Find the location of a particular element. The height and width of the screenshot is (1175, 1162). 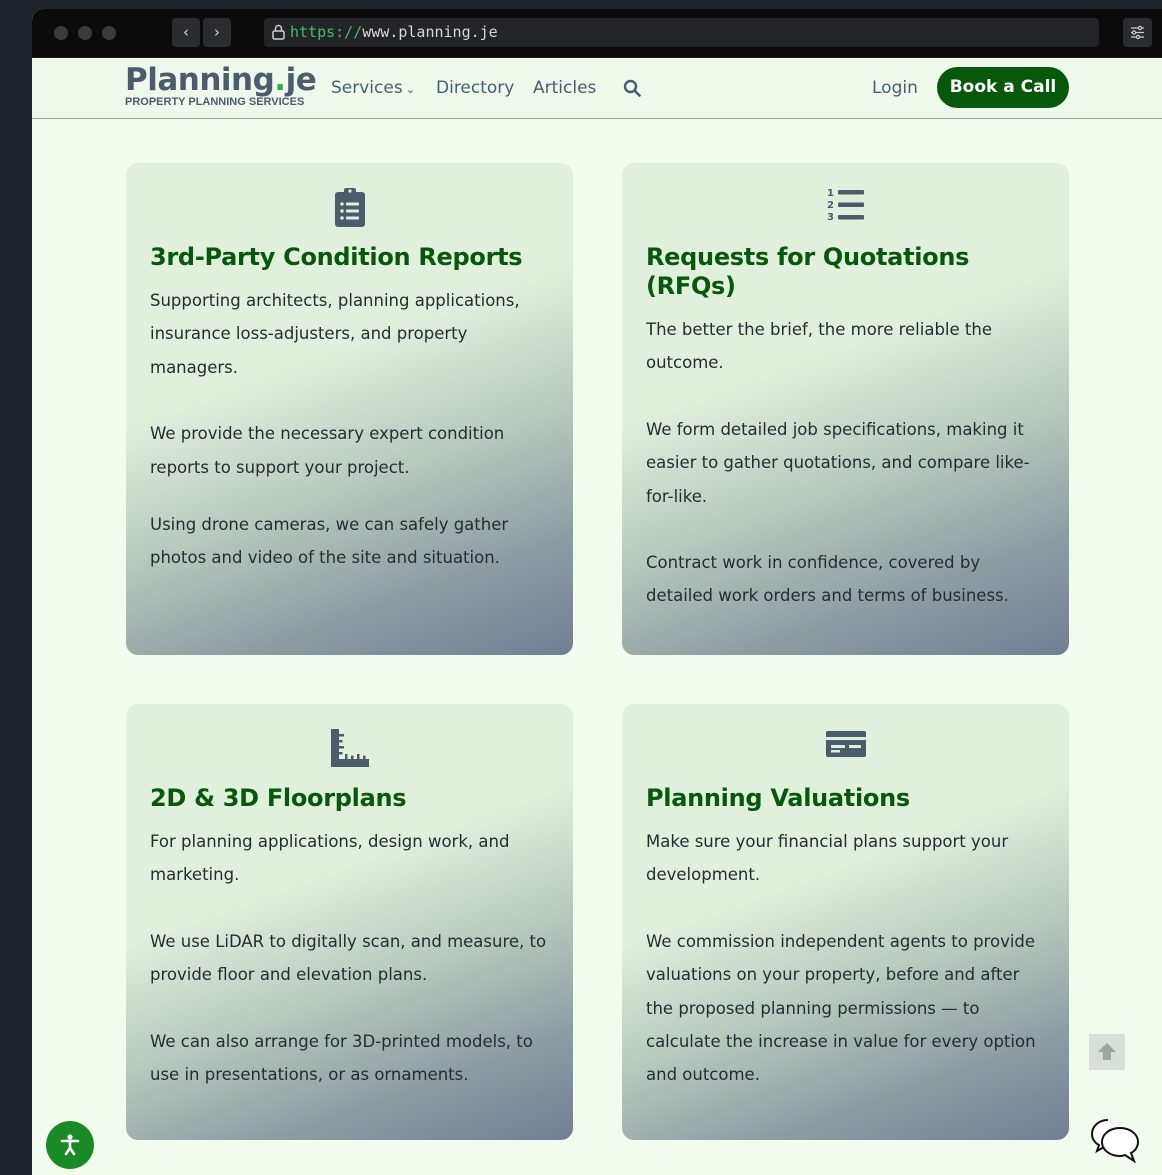

logo-tagline: PROPERTY PLANNING SERVICES is located at coordinates (215, 102).